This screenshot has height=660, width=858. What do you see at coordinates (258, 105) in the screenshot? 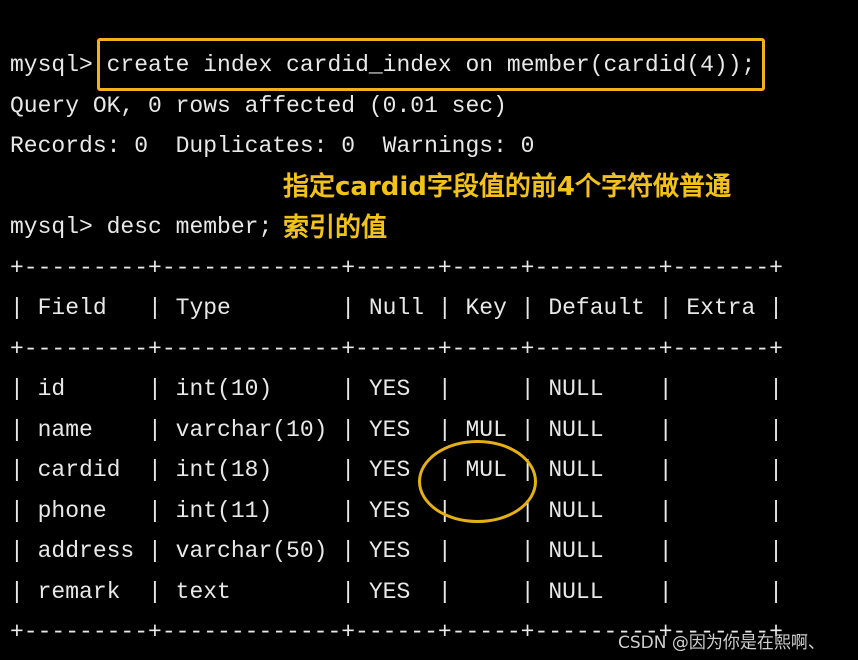
I see `output-line: Query OK, 0 rows affected (0.01 sec)` at bounding box center [258, 105].